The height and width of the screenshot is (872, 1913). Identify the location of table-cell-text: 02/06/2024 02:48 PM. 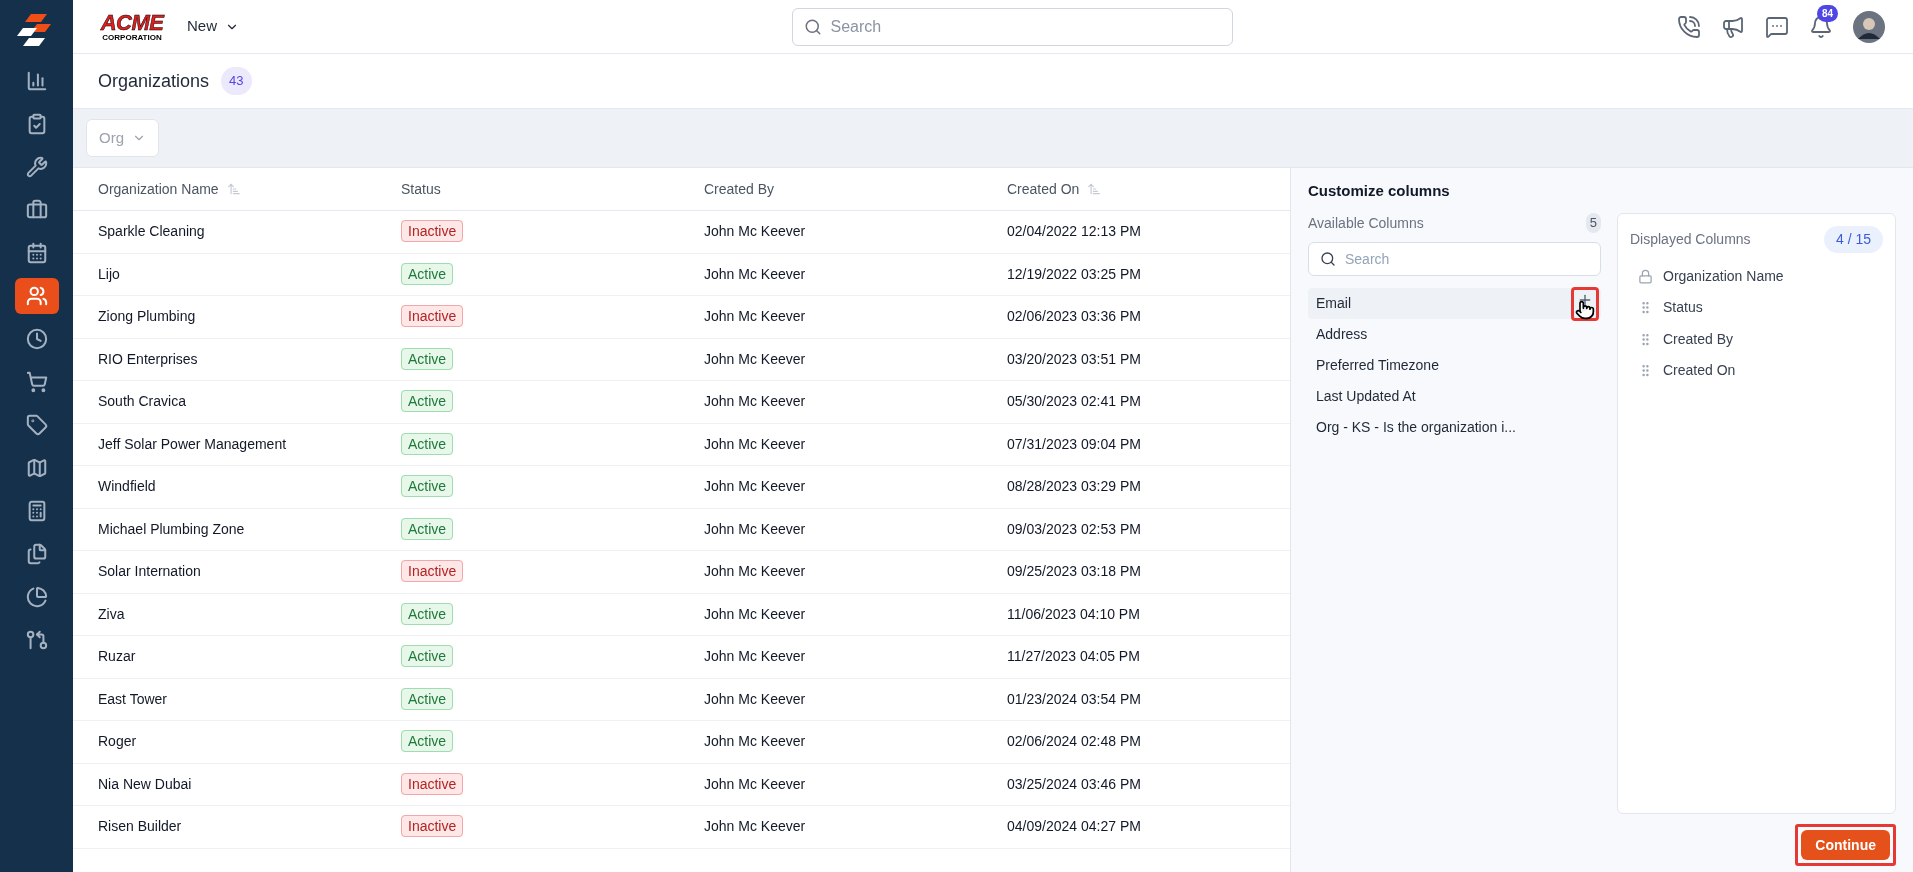
(1074, 742).